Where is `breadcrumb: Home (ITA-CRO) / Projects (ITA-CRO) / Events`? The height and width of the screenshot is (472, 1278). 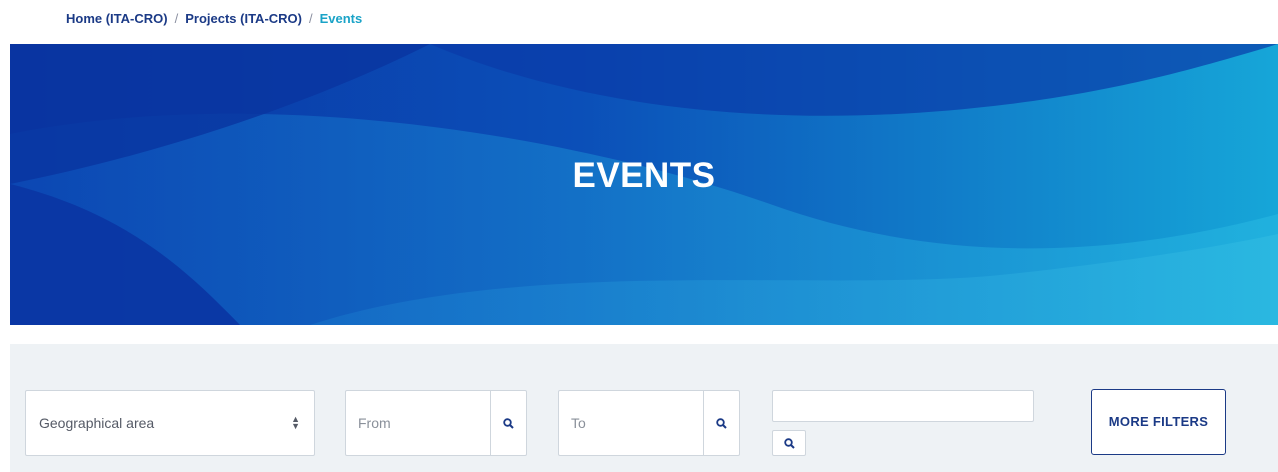
breadcrumb: Home (ITA-CRO) / Projects (ITA-CRO) / Events is located at coordinates (214, 18).